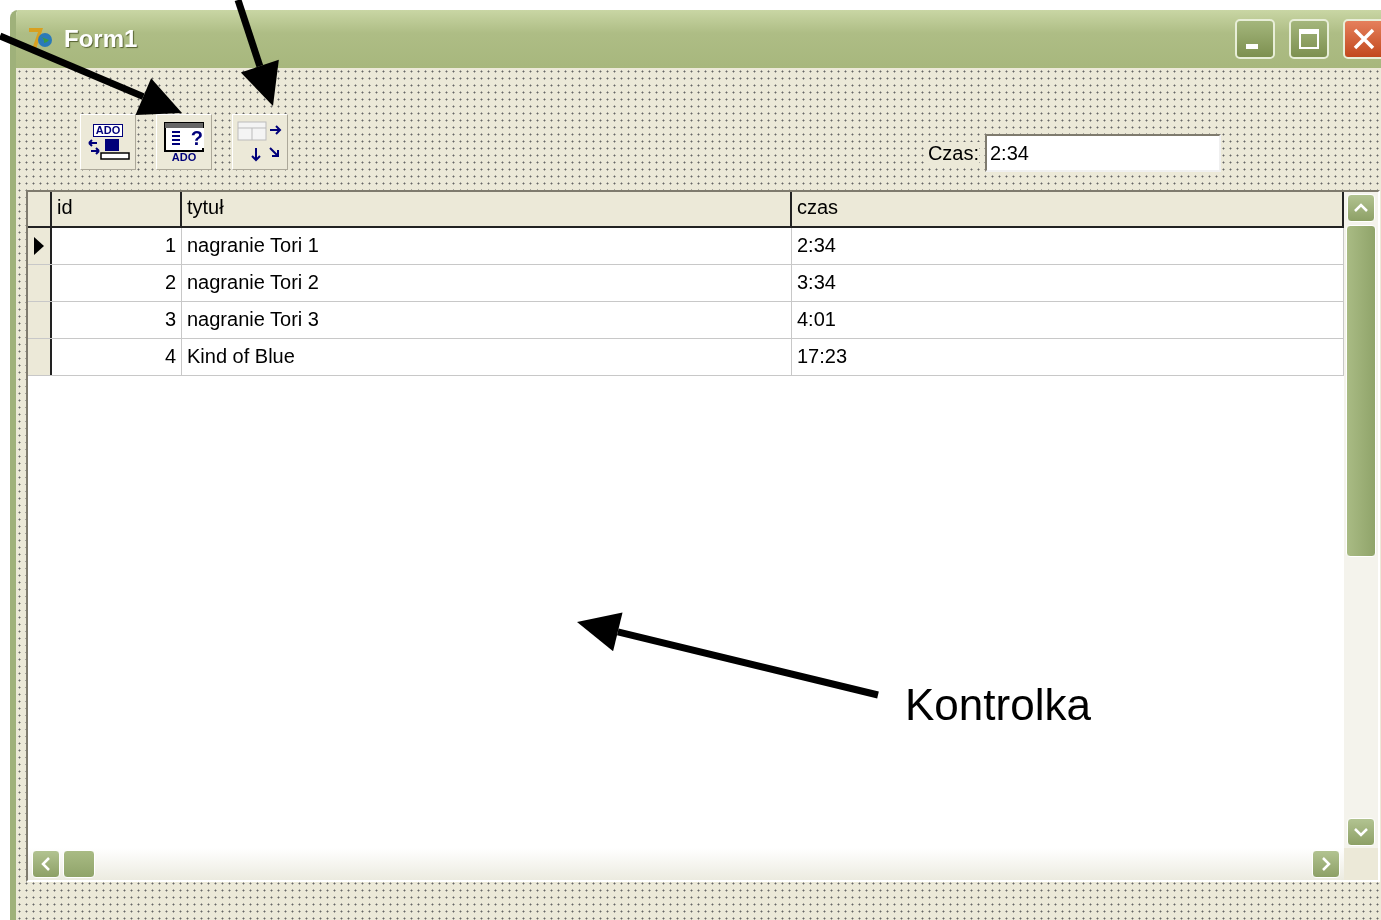 The image size is (1381, 920). I want to click on scroll-right-button, so click(1326, 864).